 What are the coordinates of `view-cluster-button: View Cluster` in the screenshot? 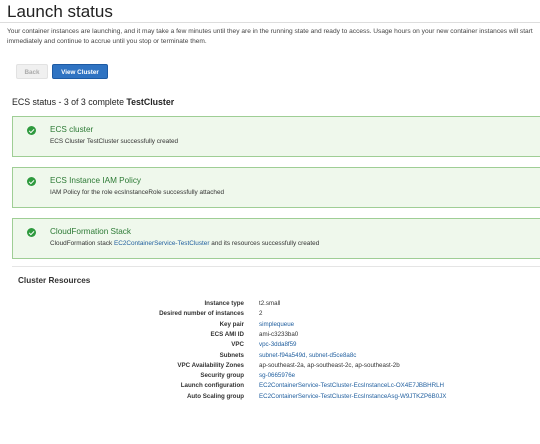 It's located at (80, 71).